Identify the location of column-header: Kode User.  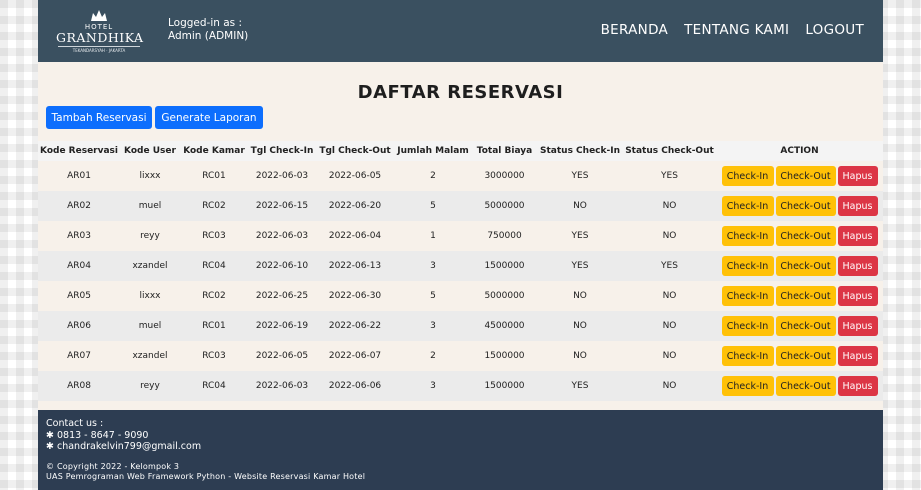
(150, 151).